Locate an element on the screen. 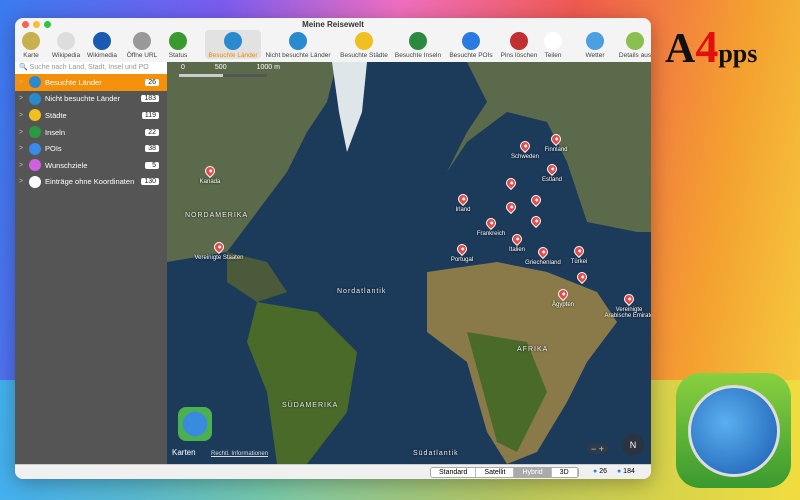 This screenshot has width=800, height=500. toolbar-details-button: Details aus is located at coordinates (634, 44).